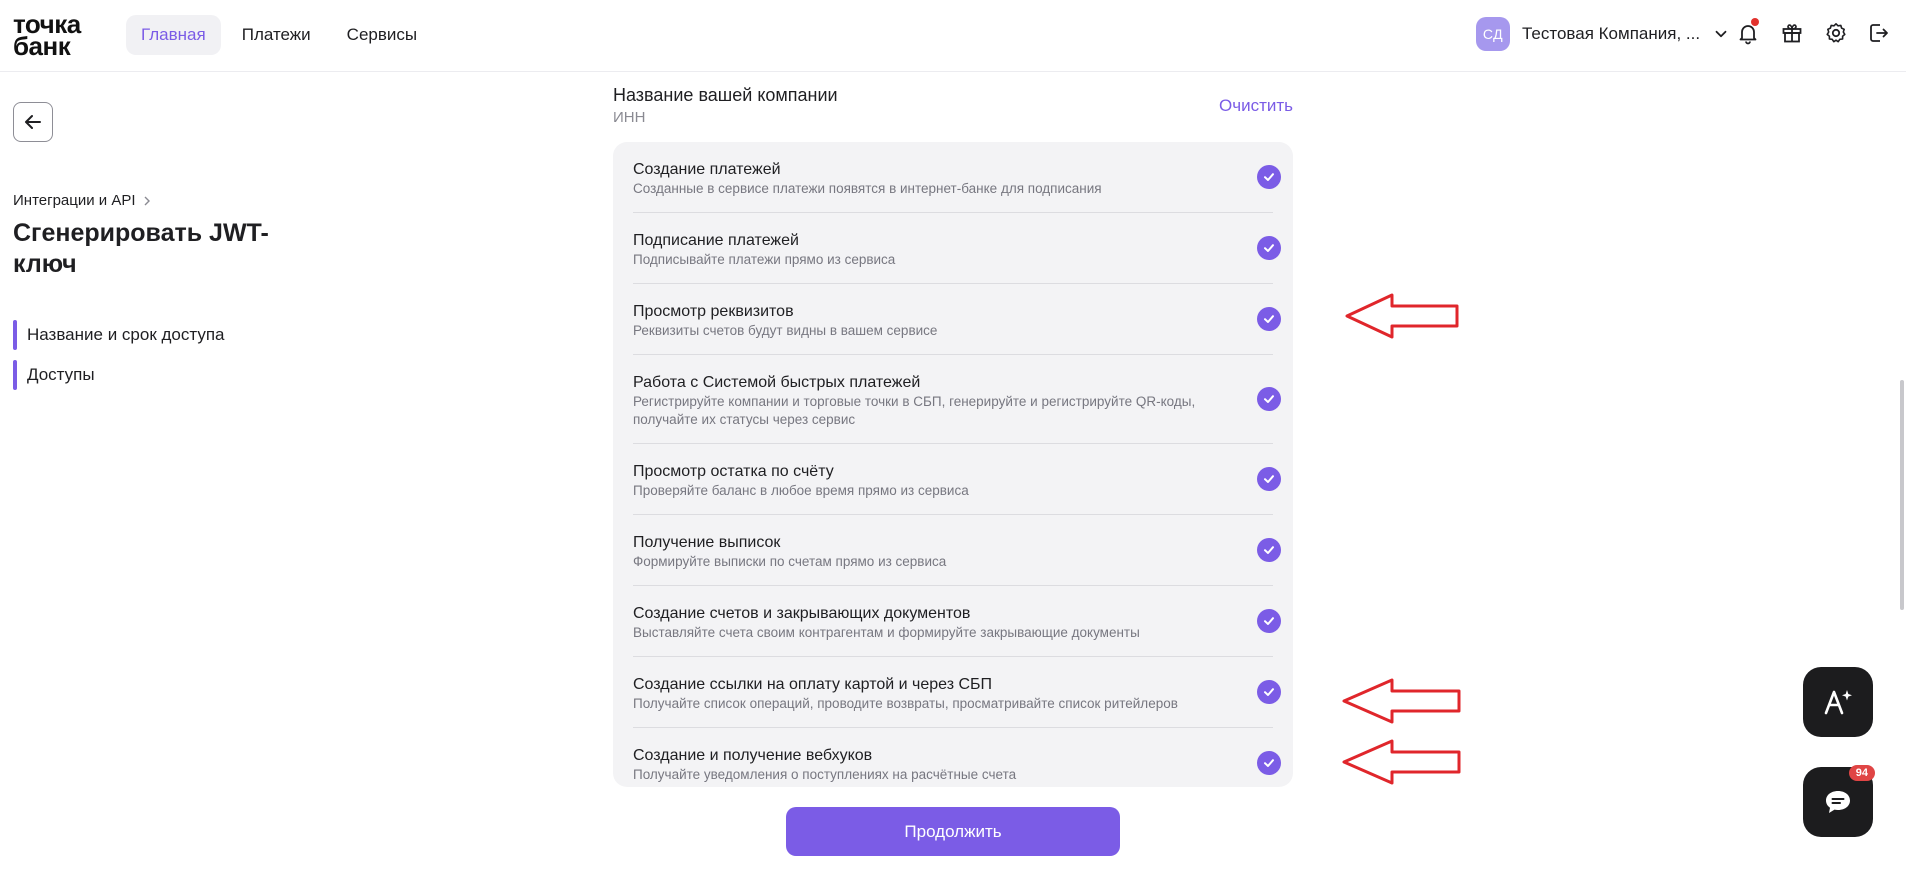  What do you see at coordinates (1755, 22) in the screenshot?
I see `notification-dot` at bounding box center [1755, 22].